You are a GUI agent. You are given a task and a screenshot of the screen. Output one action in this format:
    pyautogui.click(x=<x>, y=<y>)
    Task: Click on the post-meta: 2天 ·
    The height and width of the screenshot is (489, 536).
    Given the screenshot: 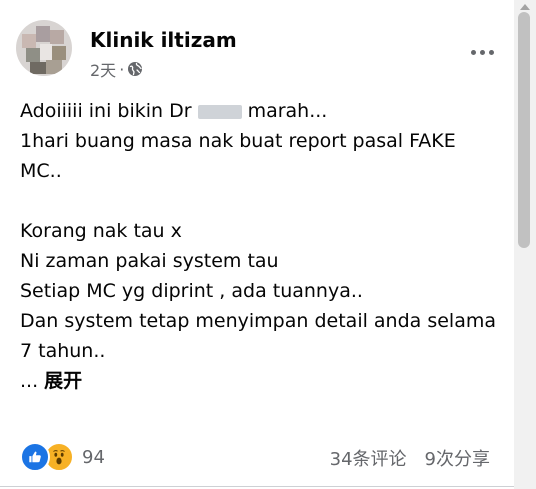 What is the action you would take?
    pyautogui.click(x=116, y=69)
    